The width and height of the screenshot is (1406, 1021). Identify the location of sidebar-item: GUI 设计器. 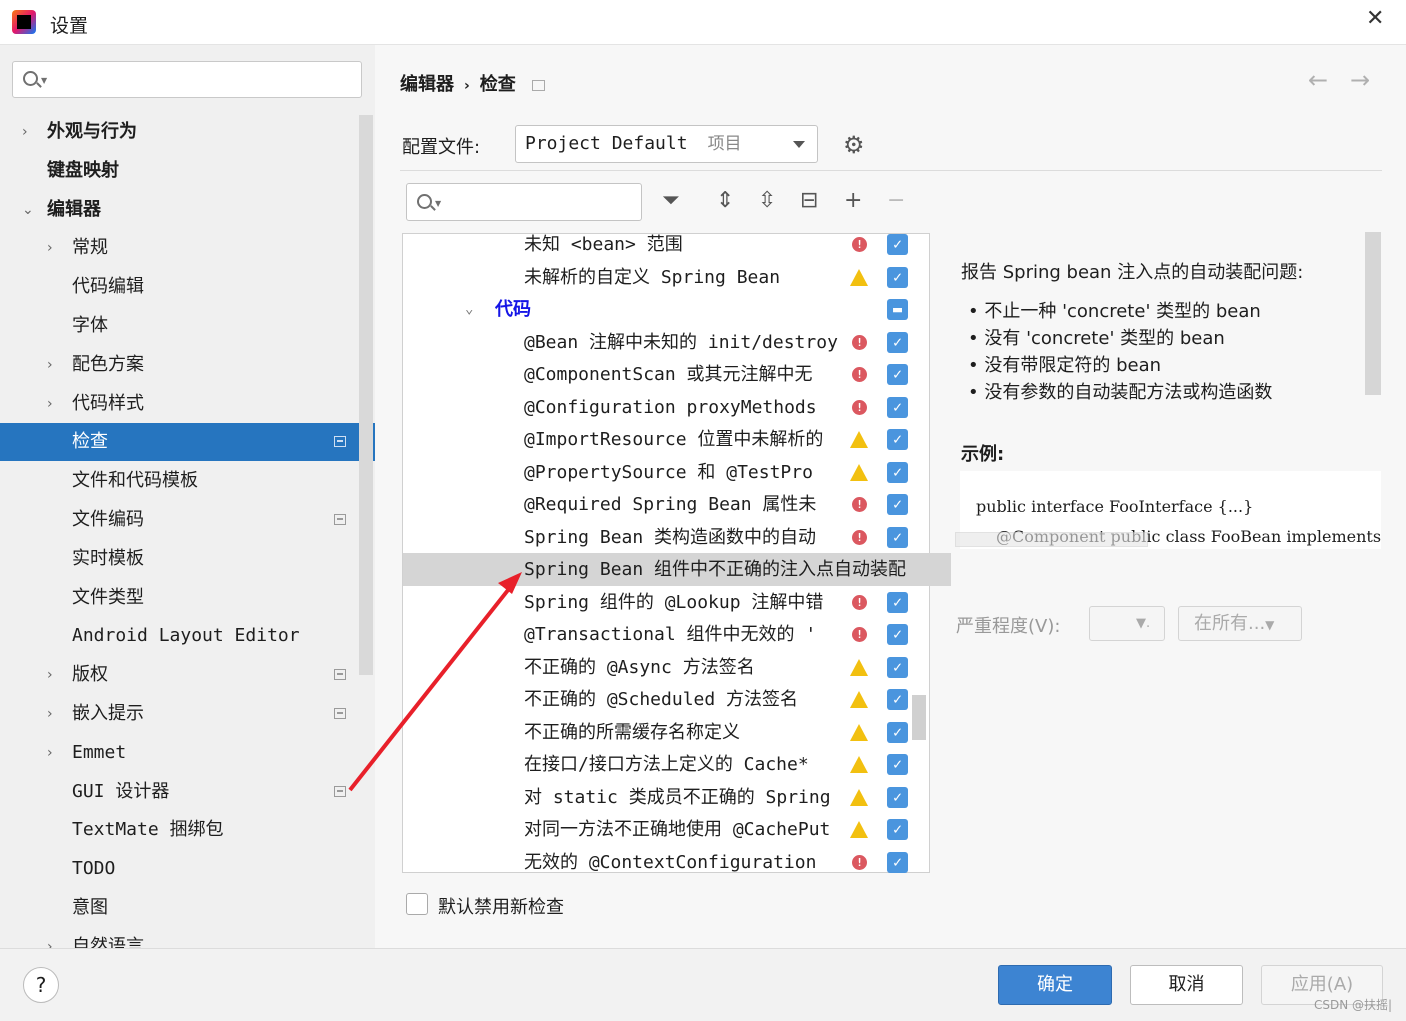
(187, 792).